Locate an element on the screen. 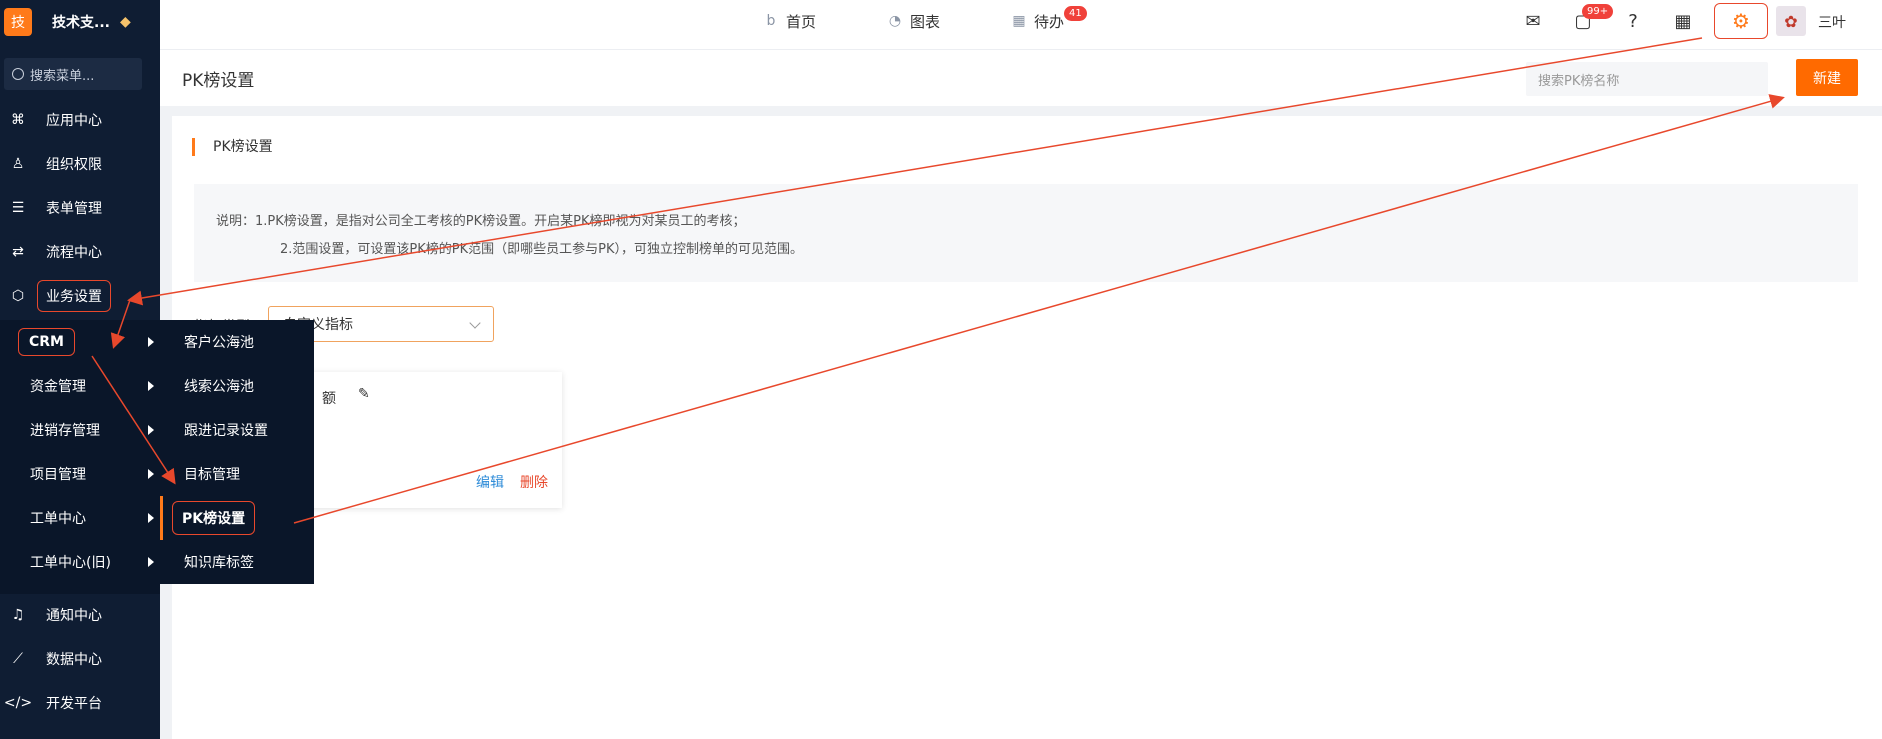 The image size is (1882, 739). sidebar-item-dev: </> 开发平台 is located at coordinates (80, 703).